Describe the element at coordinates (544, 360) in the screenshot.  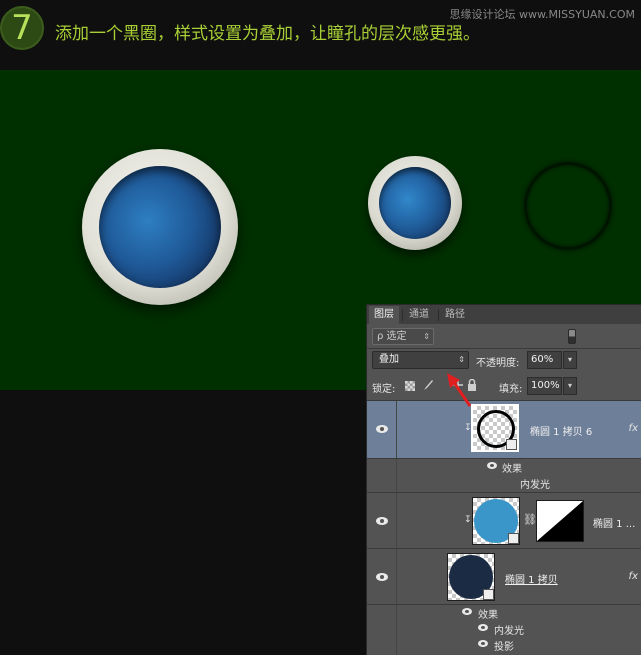
I see `opacity-input: 60%` at that location.